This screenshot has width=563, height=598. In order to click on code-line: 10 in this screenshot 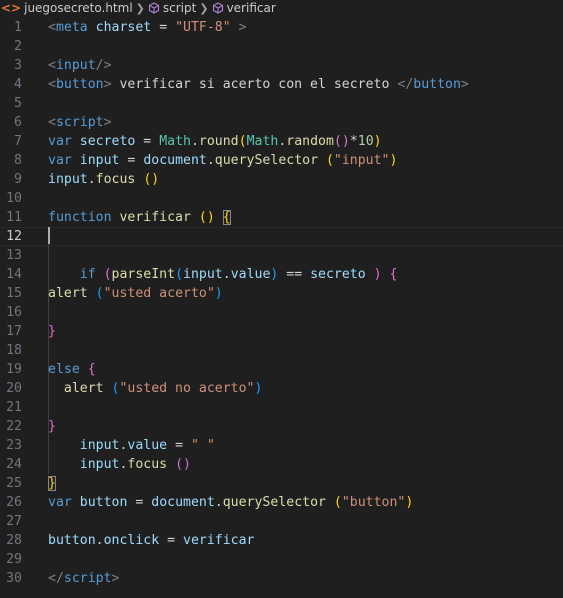, I will do `click(281, 198)`.